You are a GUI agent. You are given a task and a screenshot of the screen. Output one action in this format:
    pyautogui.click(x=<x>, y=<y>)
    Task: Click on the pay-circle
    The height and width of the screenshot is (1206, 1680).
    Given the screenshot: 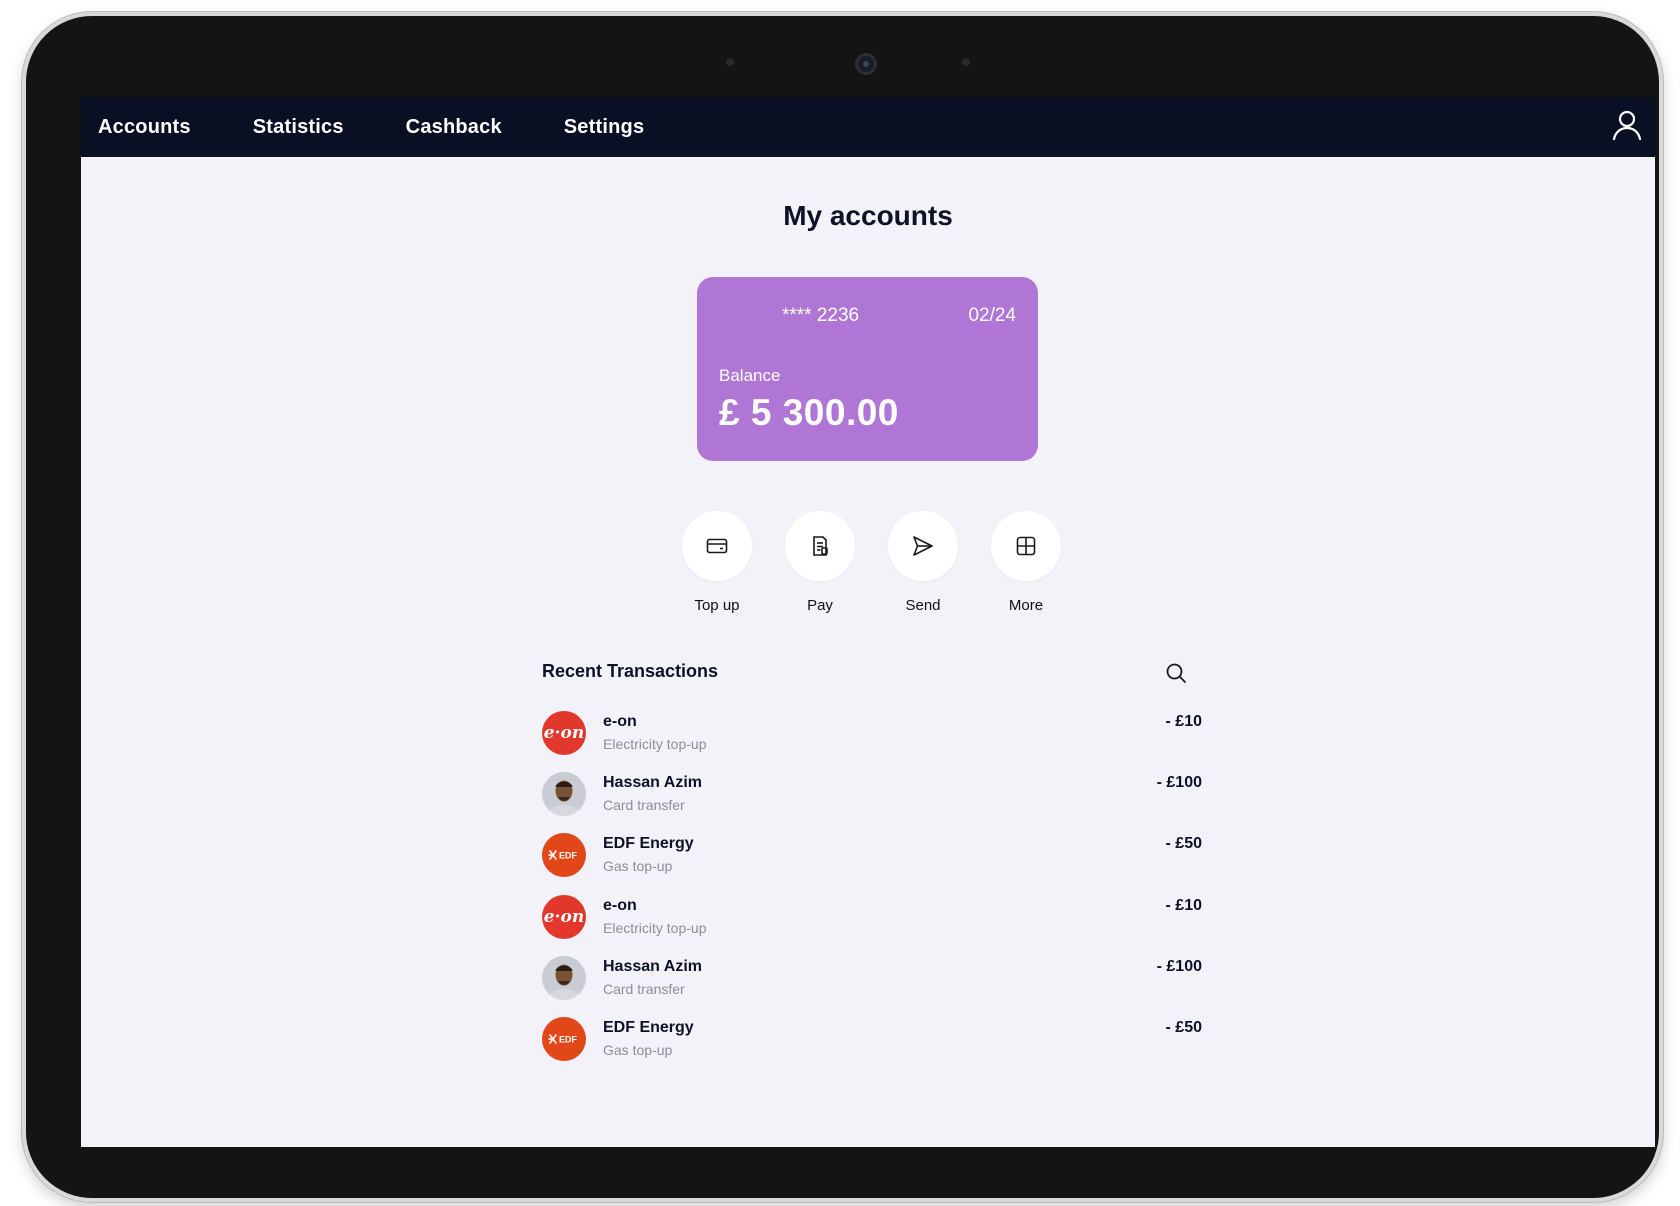 What is the action you would take?
    pyautogui.click(x=820, y=546)
    